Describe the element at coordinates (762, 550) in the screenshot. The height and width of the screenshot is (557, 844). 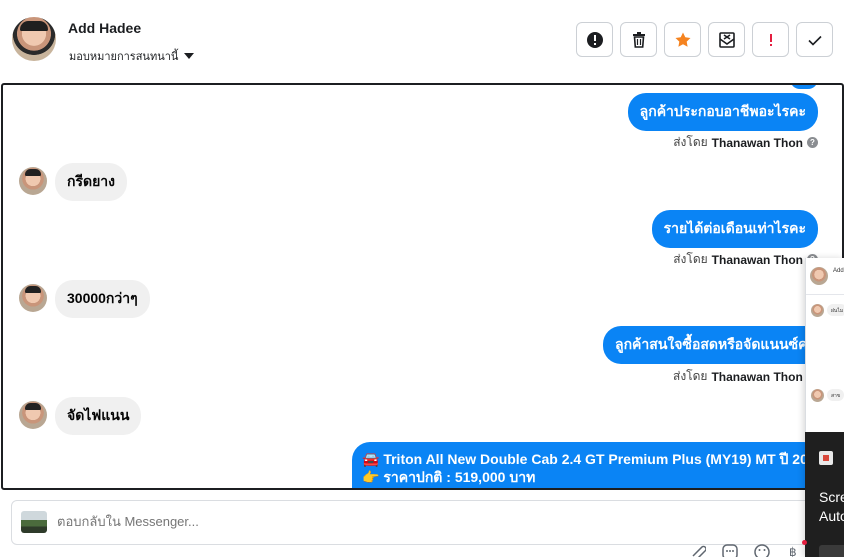
I see `emoji-icon` at that location.